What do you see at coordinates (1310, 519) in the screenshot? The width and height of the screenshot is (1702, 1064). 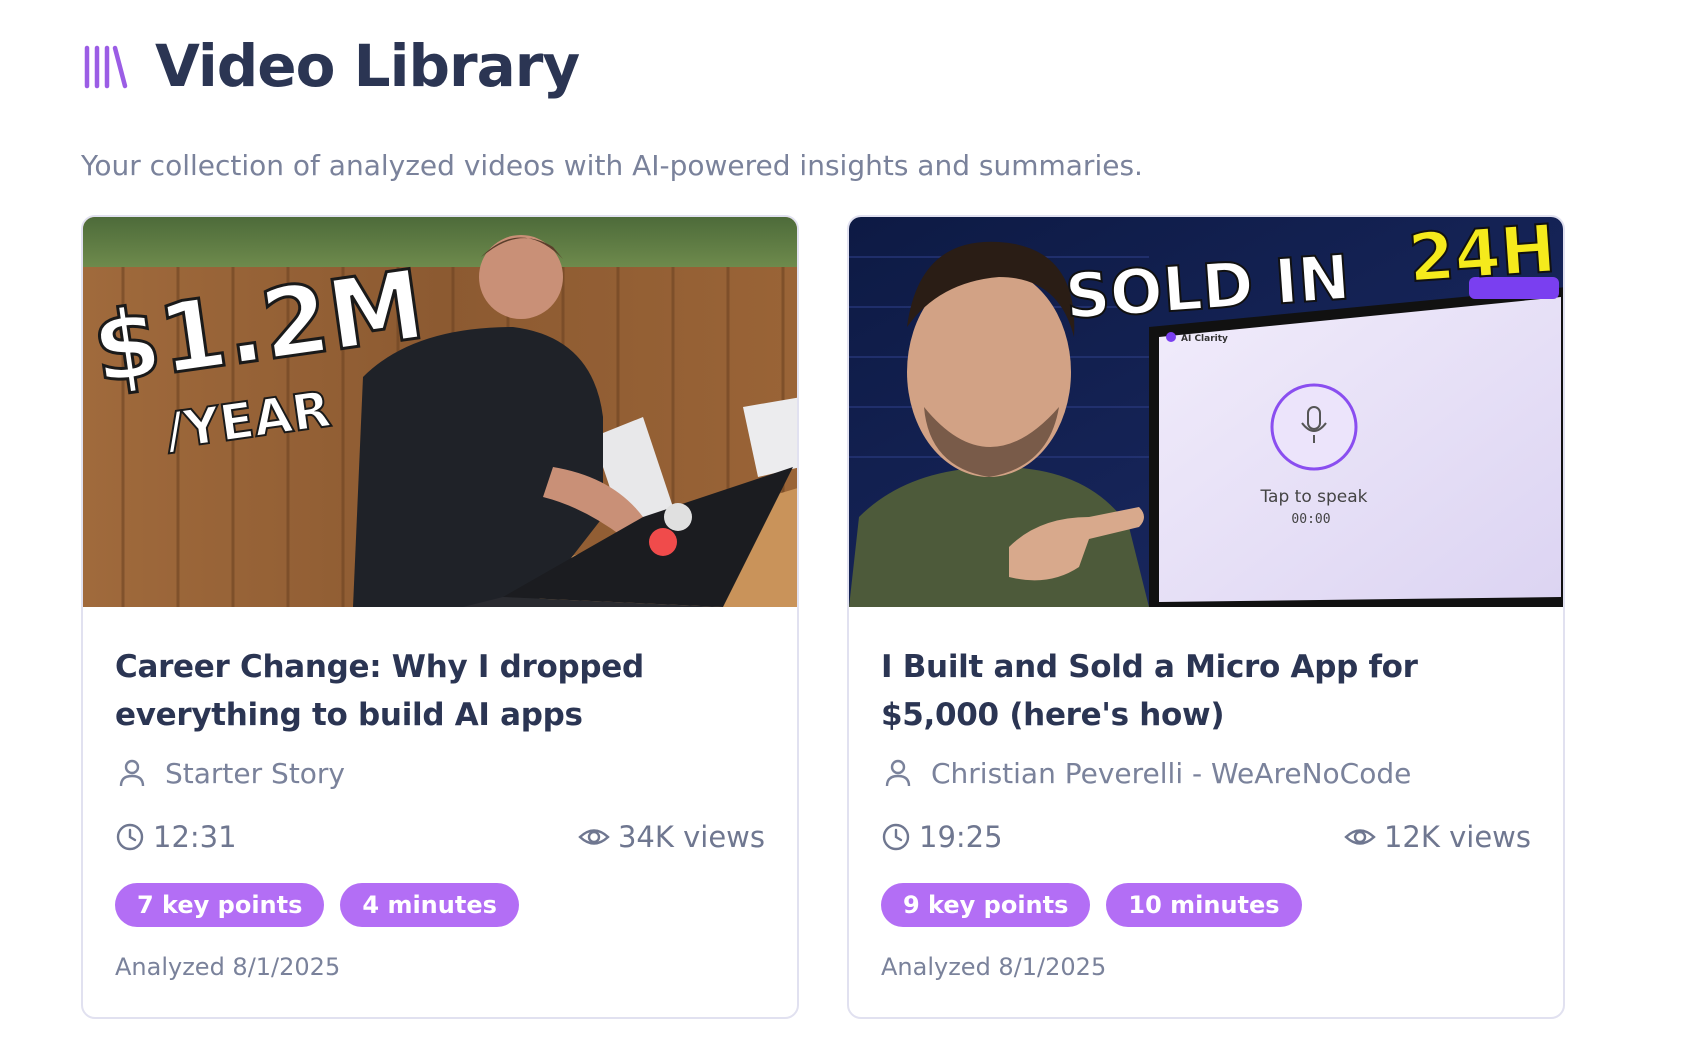 I see `screen-timer: 00:00` at bounding box center [1310, 519].